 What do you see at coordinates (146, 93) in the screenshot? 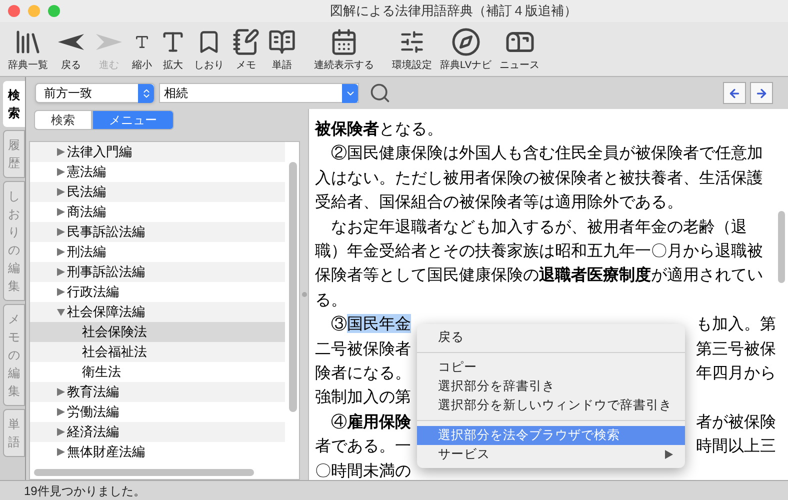
I see `stepper-icon` at bounding box center [146, 93].